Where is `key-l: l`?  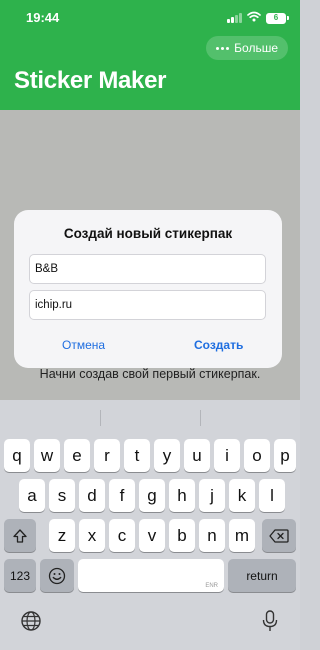 key-l: l is located at coordinates (272, 495).